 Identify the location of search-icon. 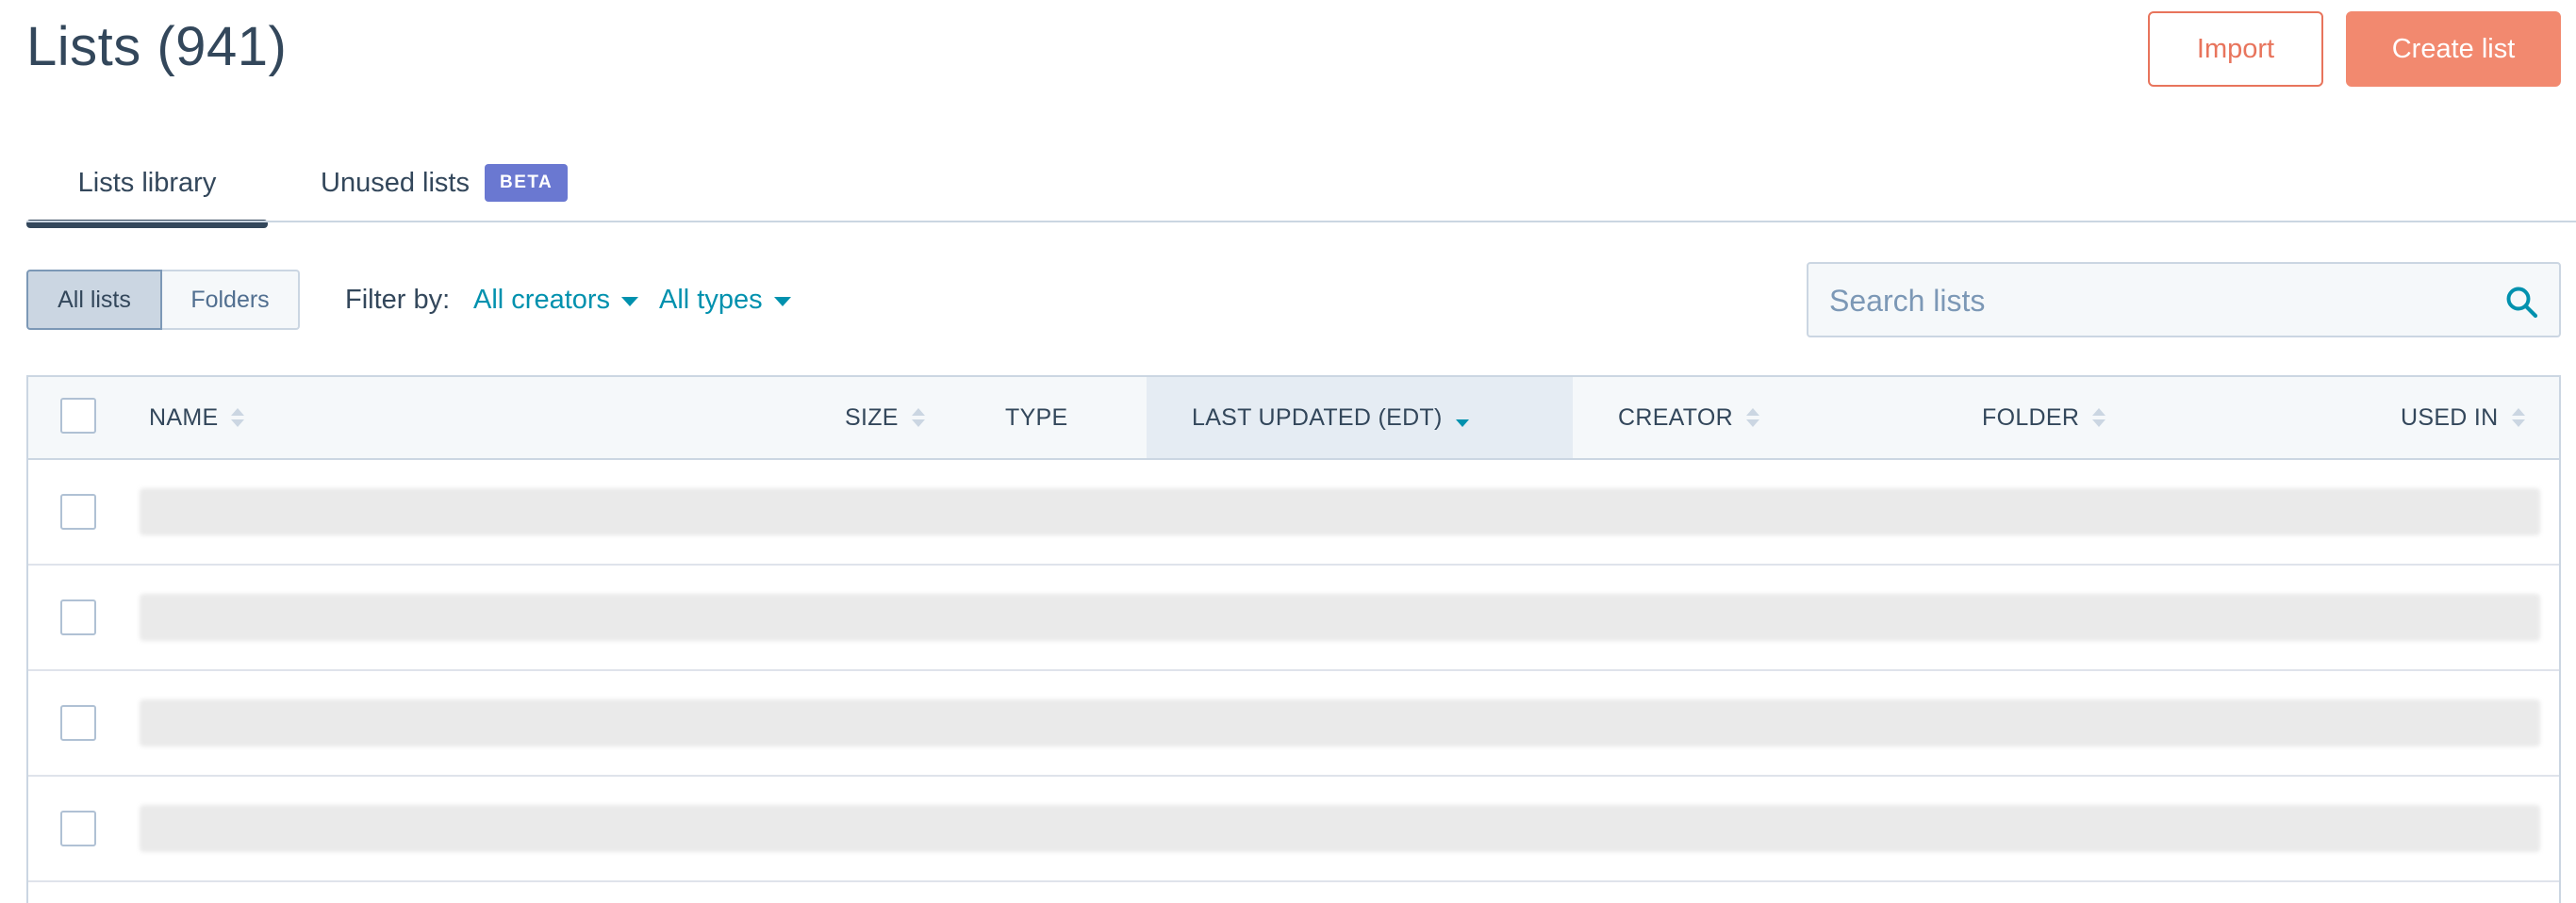
(2521, 302).